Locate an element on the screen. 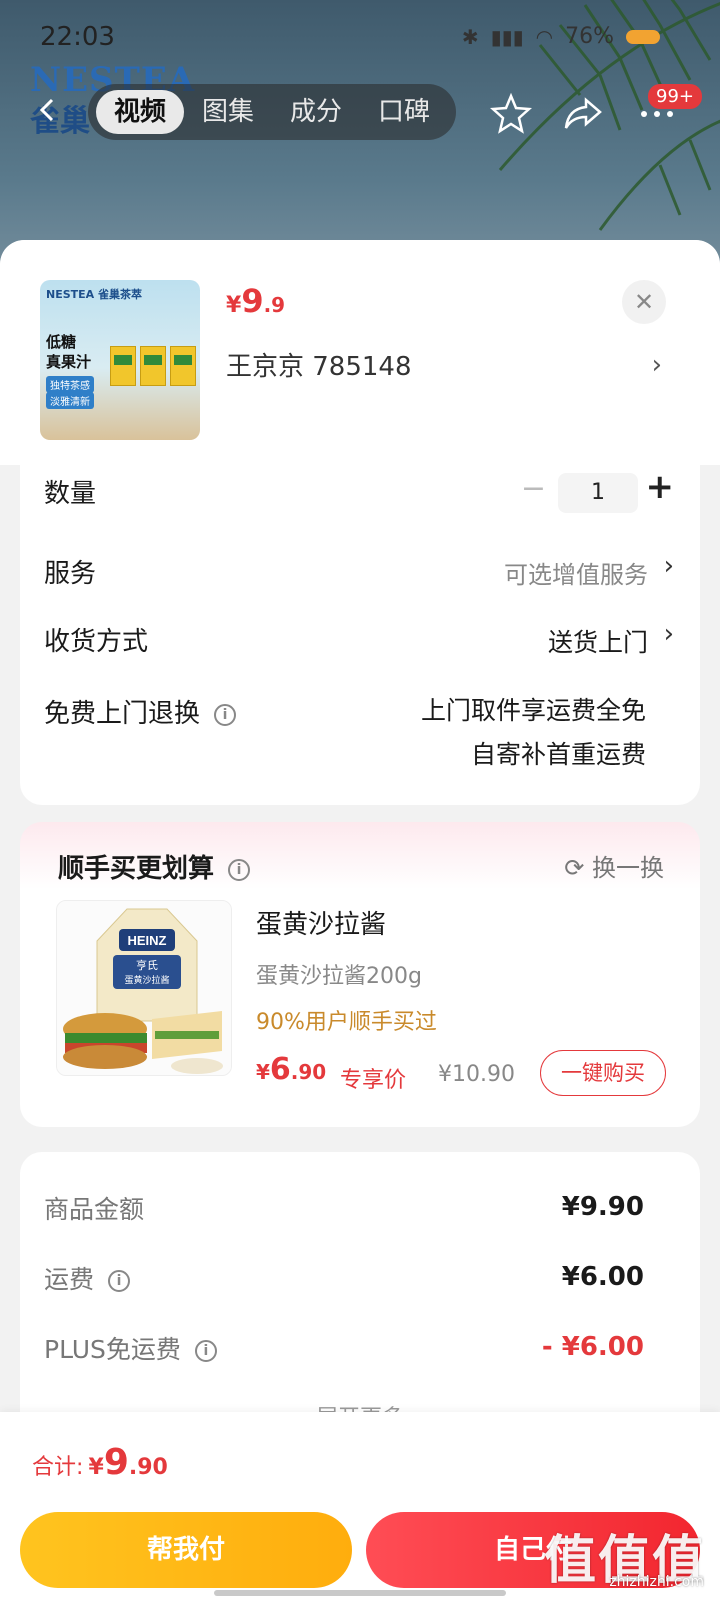 Image resolution: width=720 pixels, height=1600 pixels. wifi-icon: ◠ is located at coordinates (544, 36).